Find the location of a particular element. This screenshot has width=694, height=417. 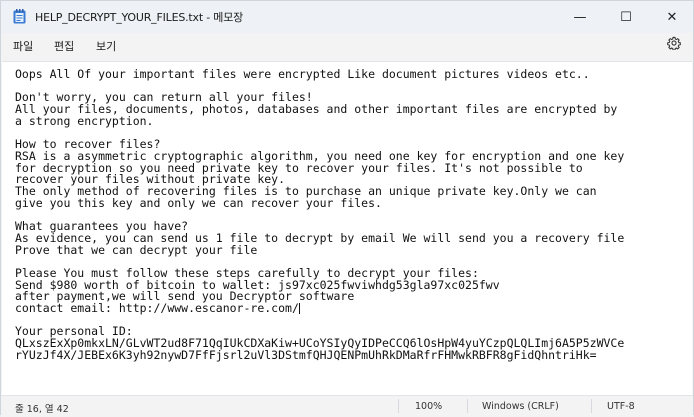

cursor-position: 줄 16, 열 42 is located at coordinates (42, 409).